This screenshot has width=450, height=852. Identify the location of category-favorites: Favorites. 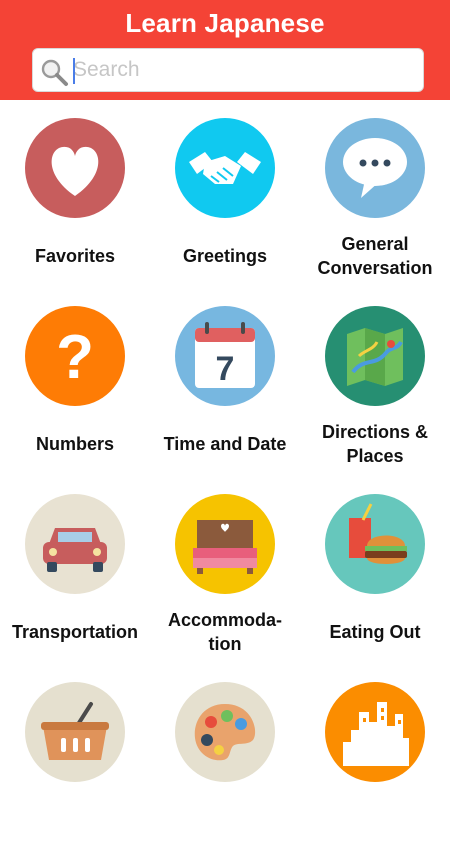
(75, 194).